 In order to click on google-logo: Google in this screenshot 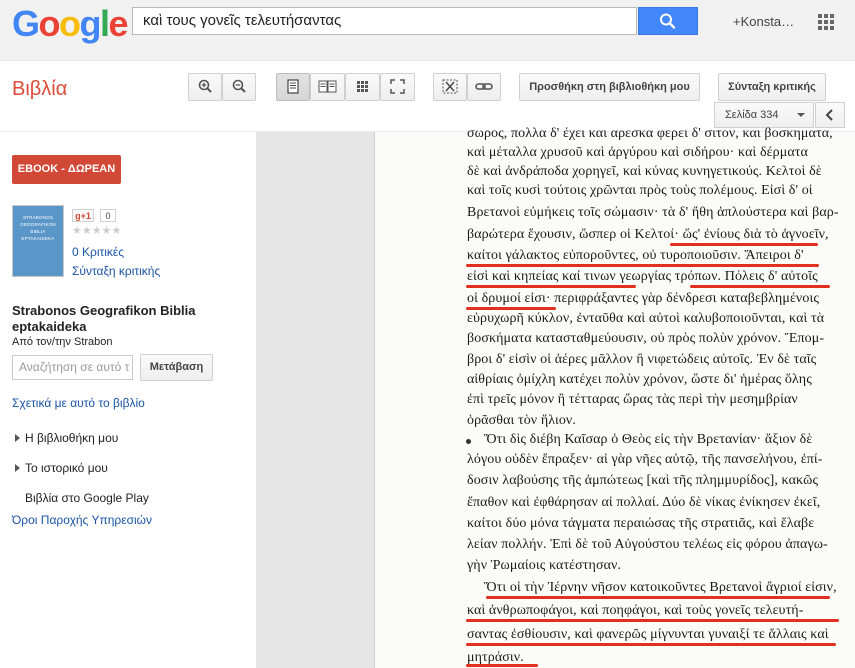, I will do `click(70, 23)`.